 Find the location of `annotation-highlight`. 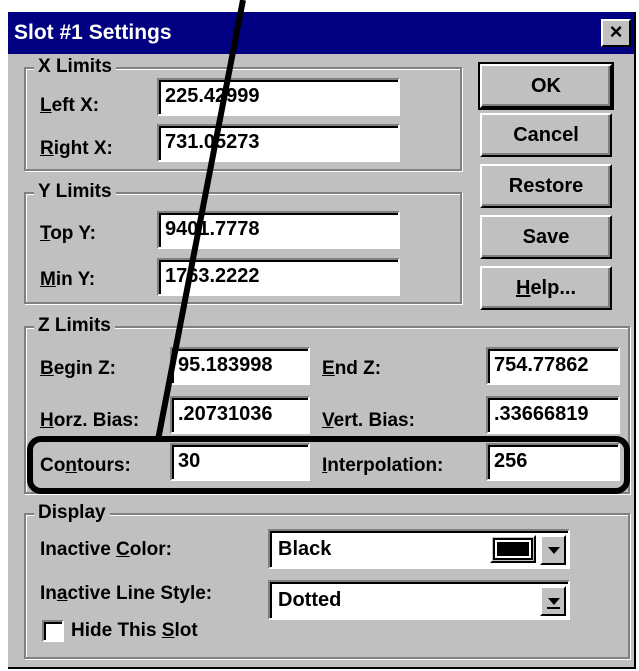

annotation-highlight is located at coordinates (328, 465).